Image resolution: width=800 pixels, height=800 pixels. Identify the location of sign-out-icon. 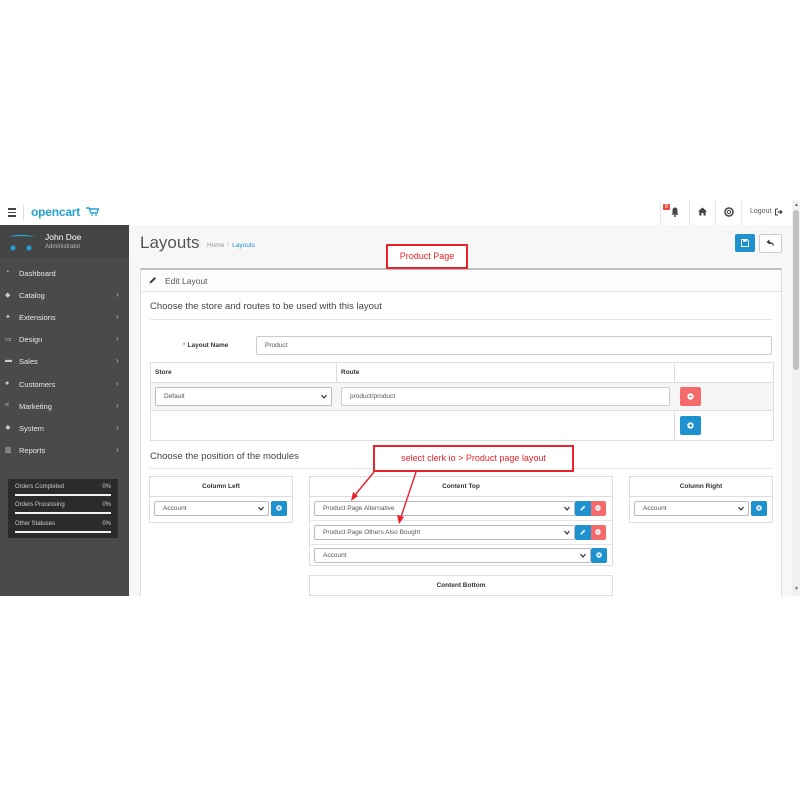
(779, 212).